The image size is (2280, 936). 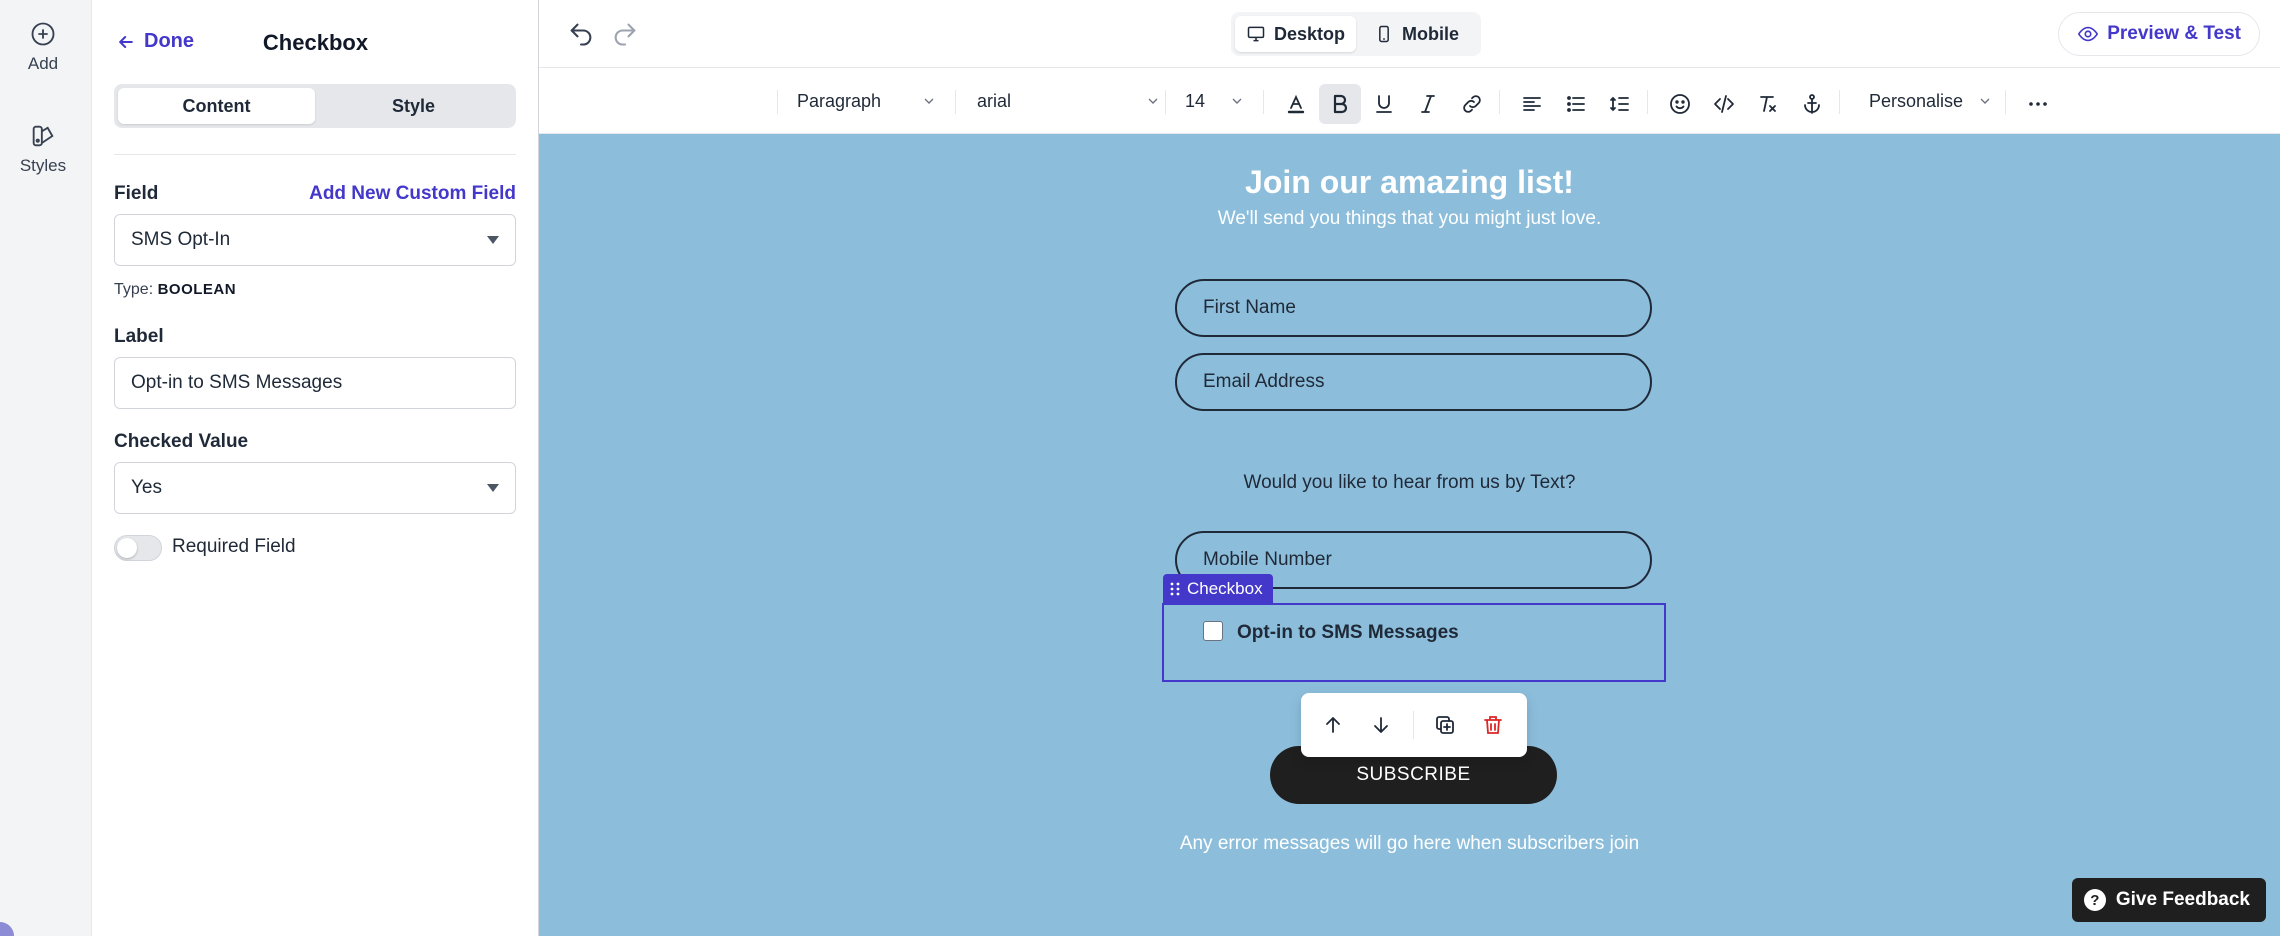 I want to click on anchor-button, so click(x=1812, y=104).